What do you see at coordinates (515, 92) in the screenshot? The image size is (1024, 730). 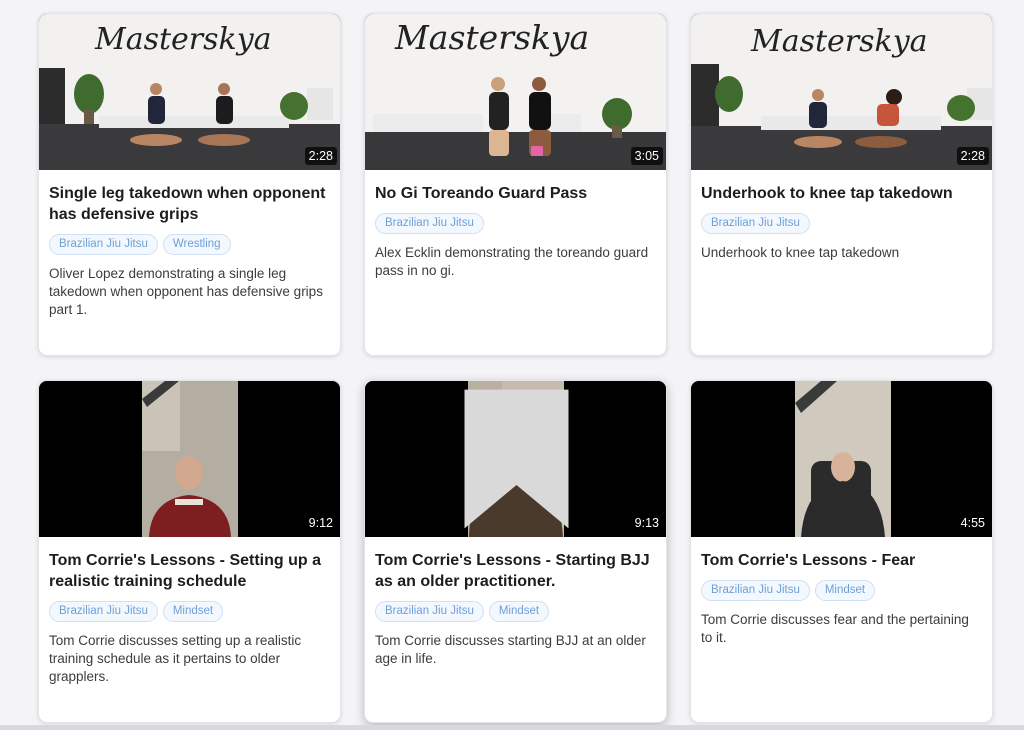 I see `video-thumbnail: Masterskya 3:05` at bounding box center [515, 92].